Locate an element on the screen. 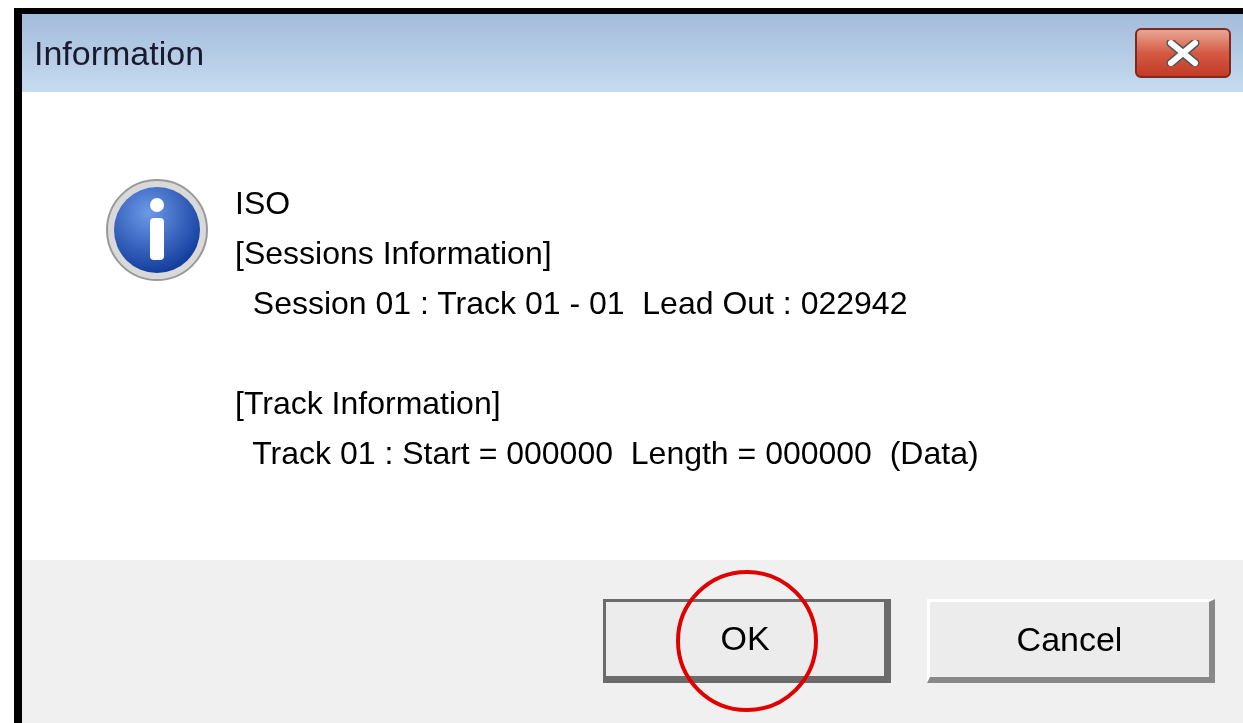 The height and width of the screenshot is (723, 1243). dialog-button: Cancel is located at coordinates (1071, 640).